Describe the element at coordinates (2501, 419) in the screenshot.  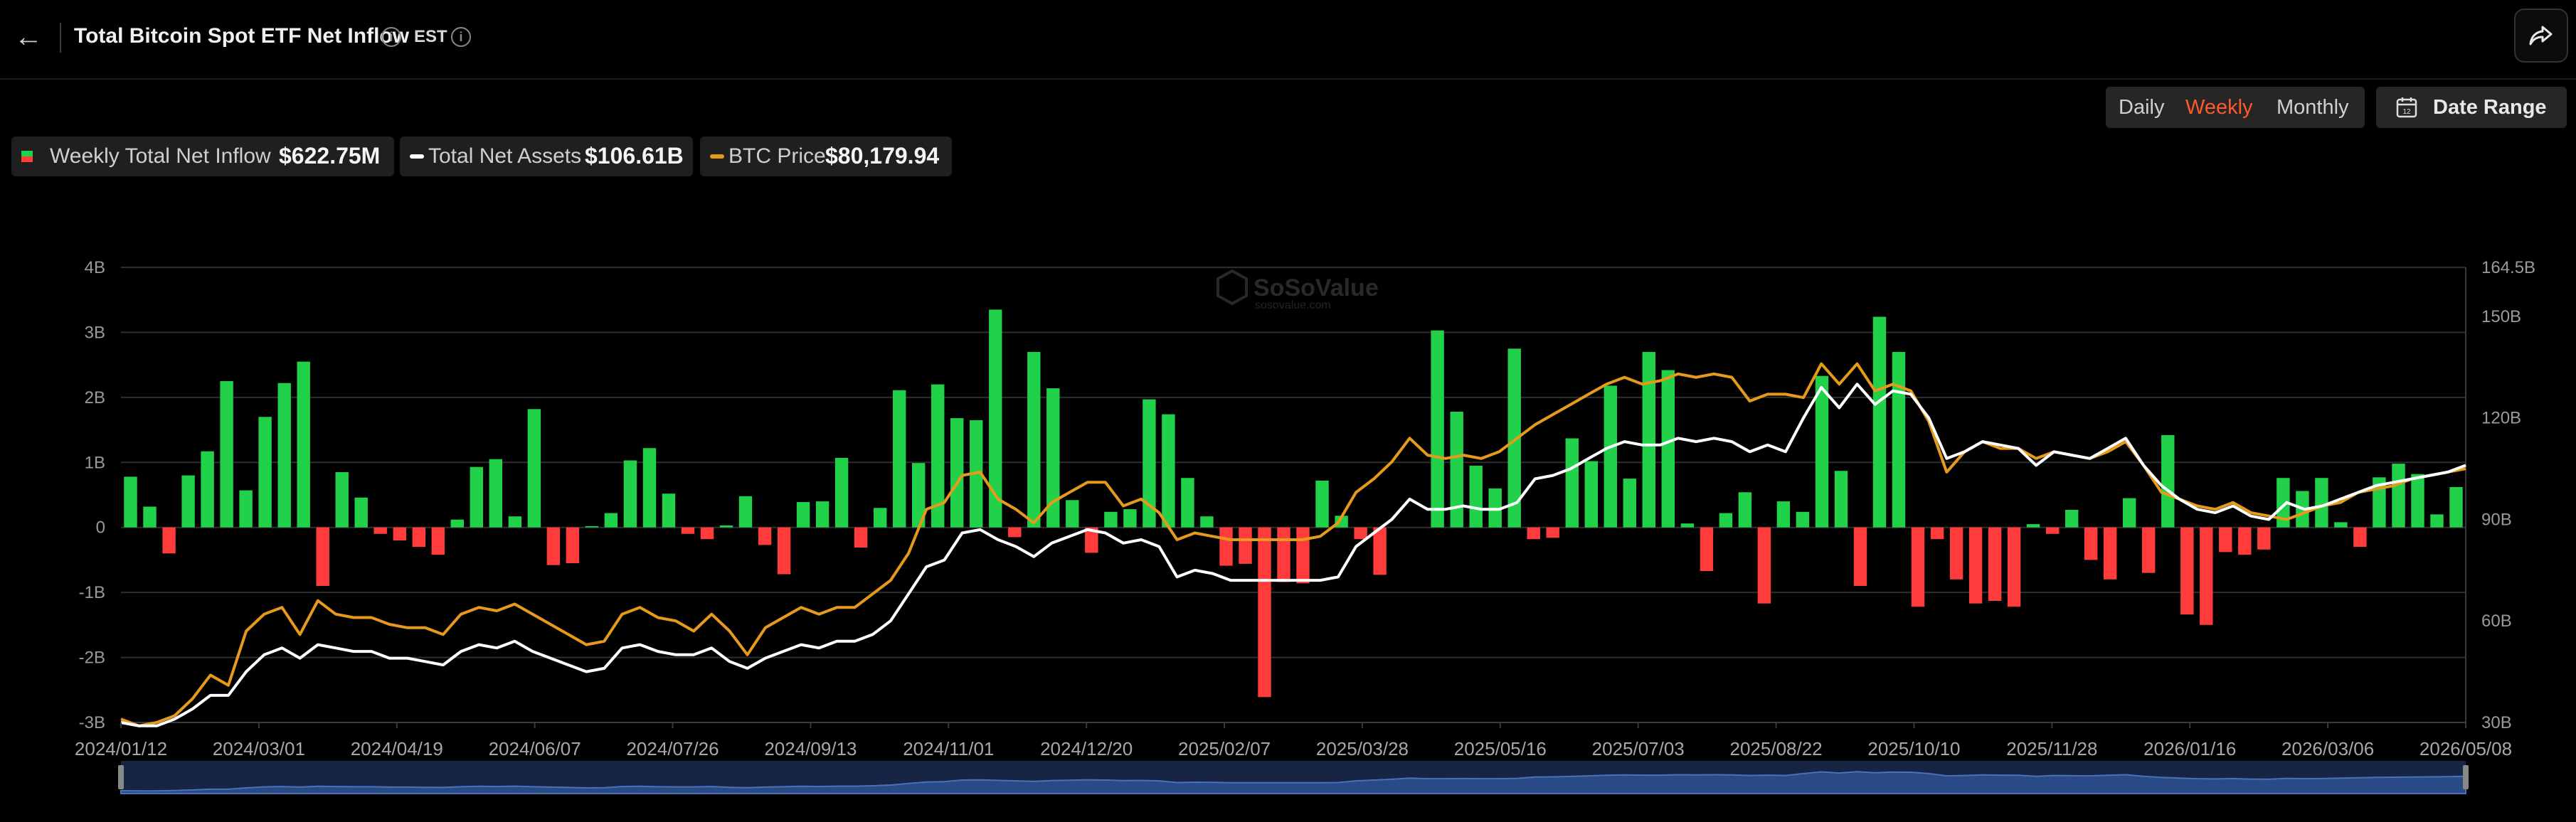
I see `y-right-tick-label: 120B` at that location.